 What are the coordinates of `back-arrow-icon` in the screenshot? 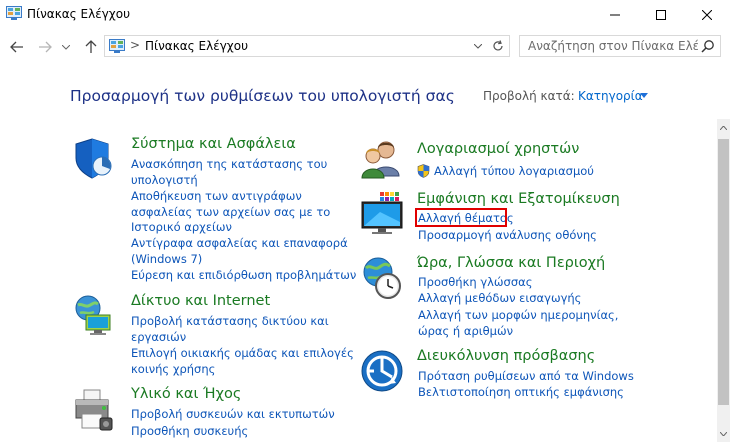 It's located at (16, 47).